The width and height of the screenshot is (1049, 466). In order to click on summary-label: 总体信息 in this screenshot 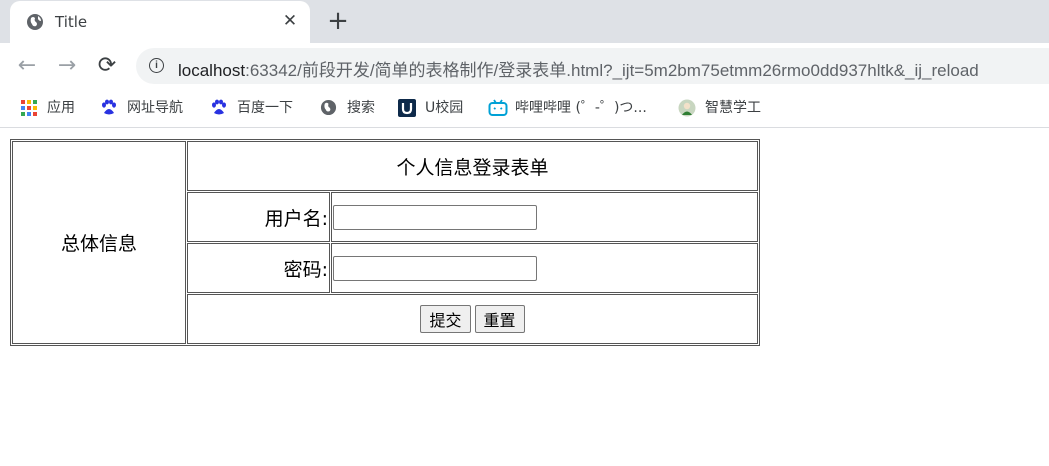, I will do `click(98, 244)`.